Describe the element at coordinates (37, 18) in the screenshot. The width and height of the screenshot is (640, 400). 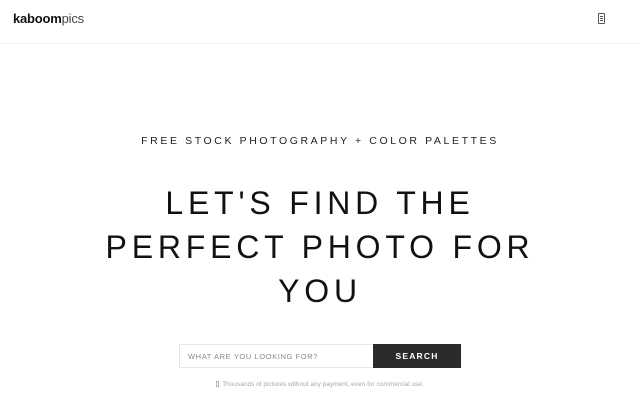
I see `logo-text-bold: kaboom` at that location.